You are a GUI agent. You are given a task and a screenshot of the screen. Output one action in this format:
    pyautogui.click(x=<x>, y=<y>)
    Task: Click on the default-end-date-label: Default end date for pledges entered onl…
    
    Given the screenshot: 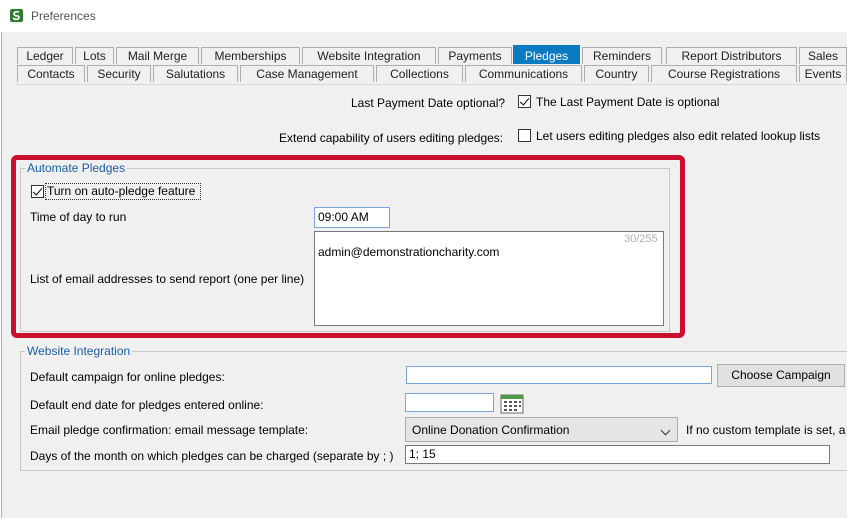 What is the action you would take?
    pyautogui.click(x=147, y=405)
    